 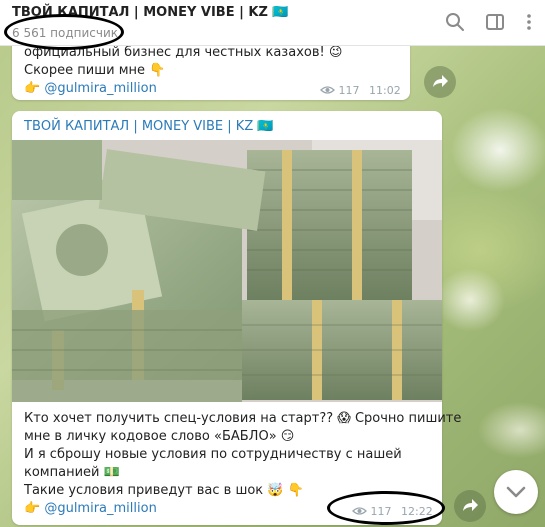 What do you see at coordinates (349, 90) in the screenshot?
I see `view-count: 117` at bounding box center [349, 90].